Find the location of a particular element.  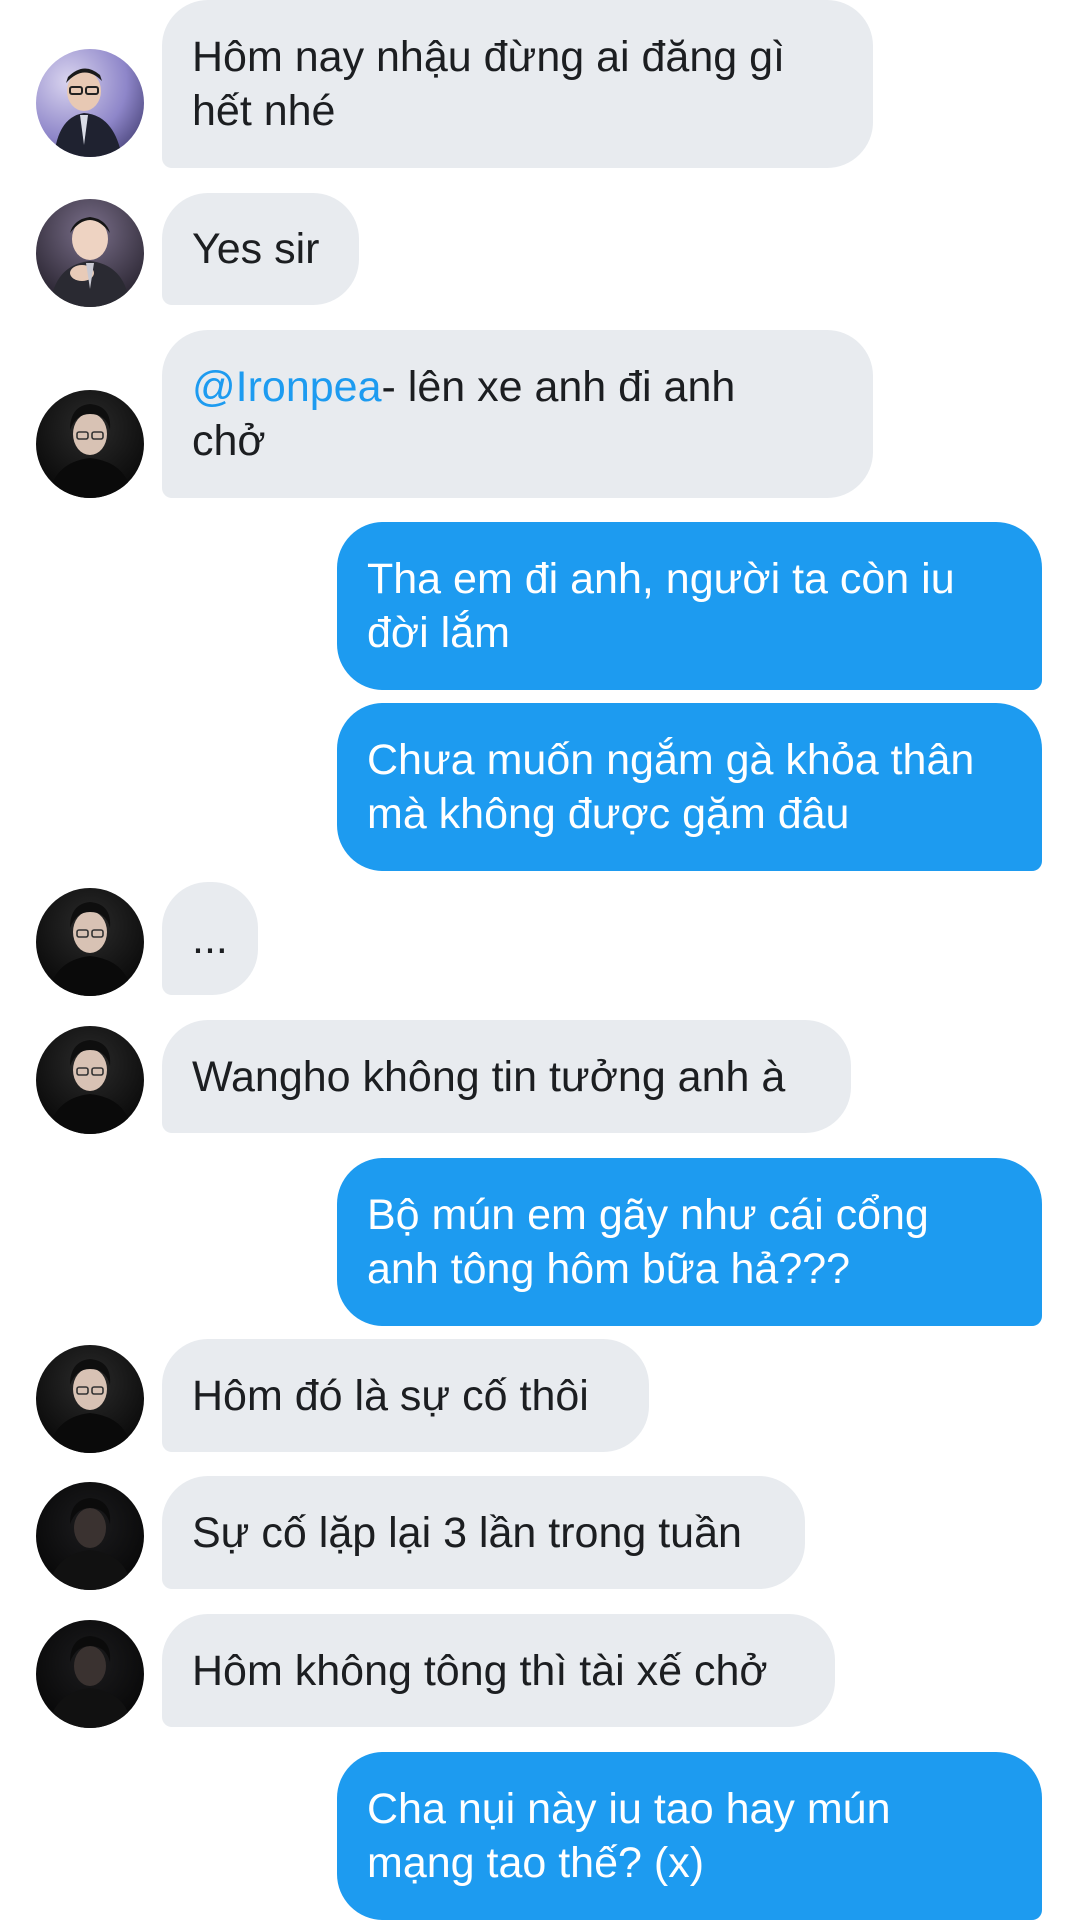

message-bubble-incoming: Yes sir is located at coordinates (260, 249).